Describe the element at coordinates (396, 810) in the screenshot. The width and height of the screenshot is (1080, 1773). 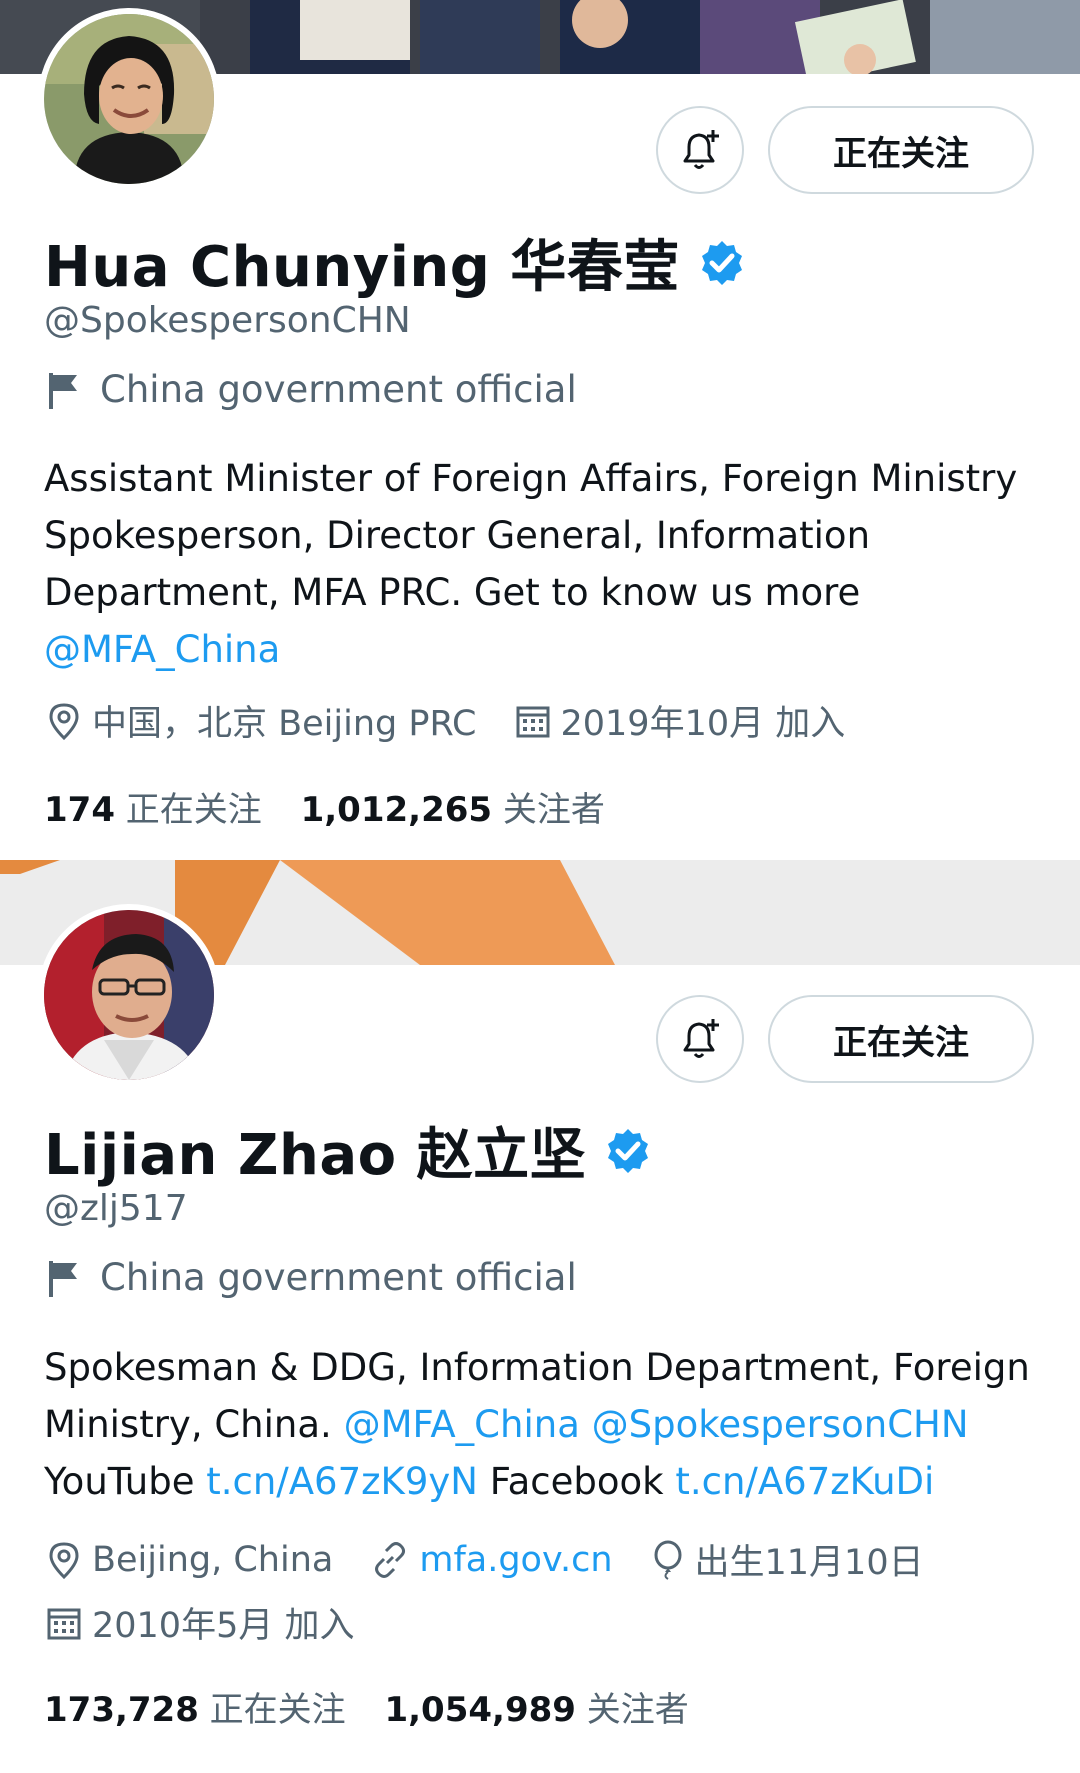
I see `followers-count: 1,012,265` at that location.